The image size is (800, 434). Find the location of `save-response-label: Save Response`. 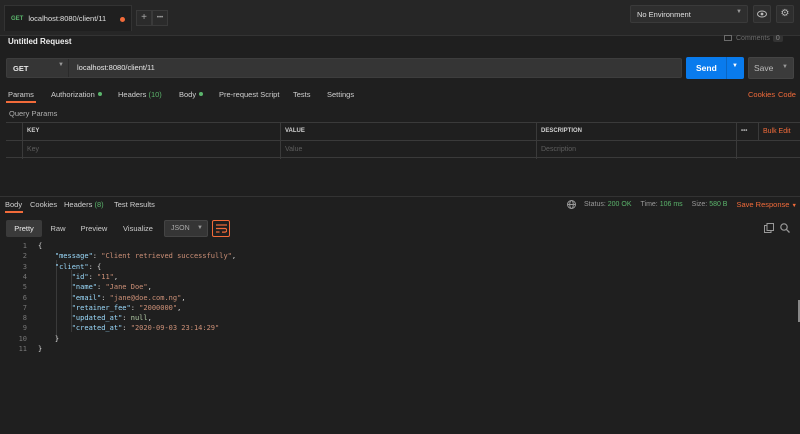

save-response-label: Save Response is located at coordinates (763, 204).